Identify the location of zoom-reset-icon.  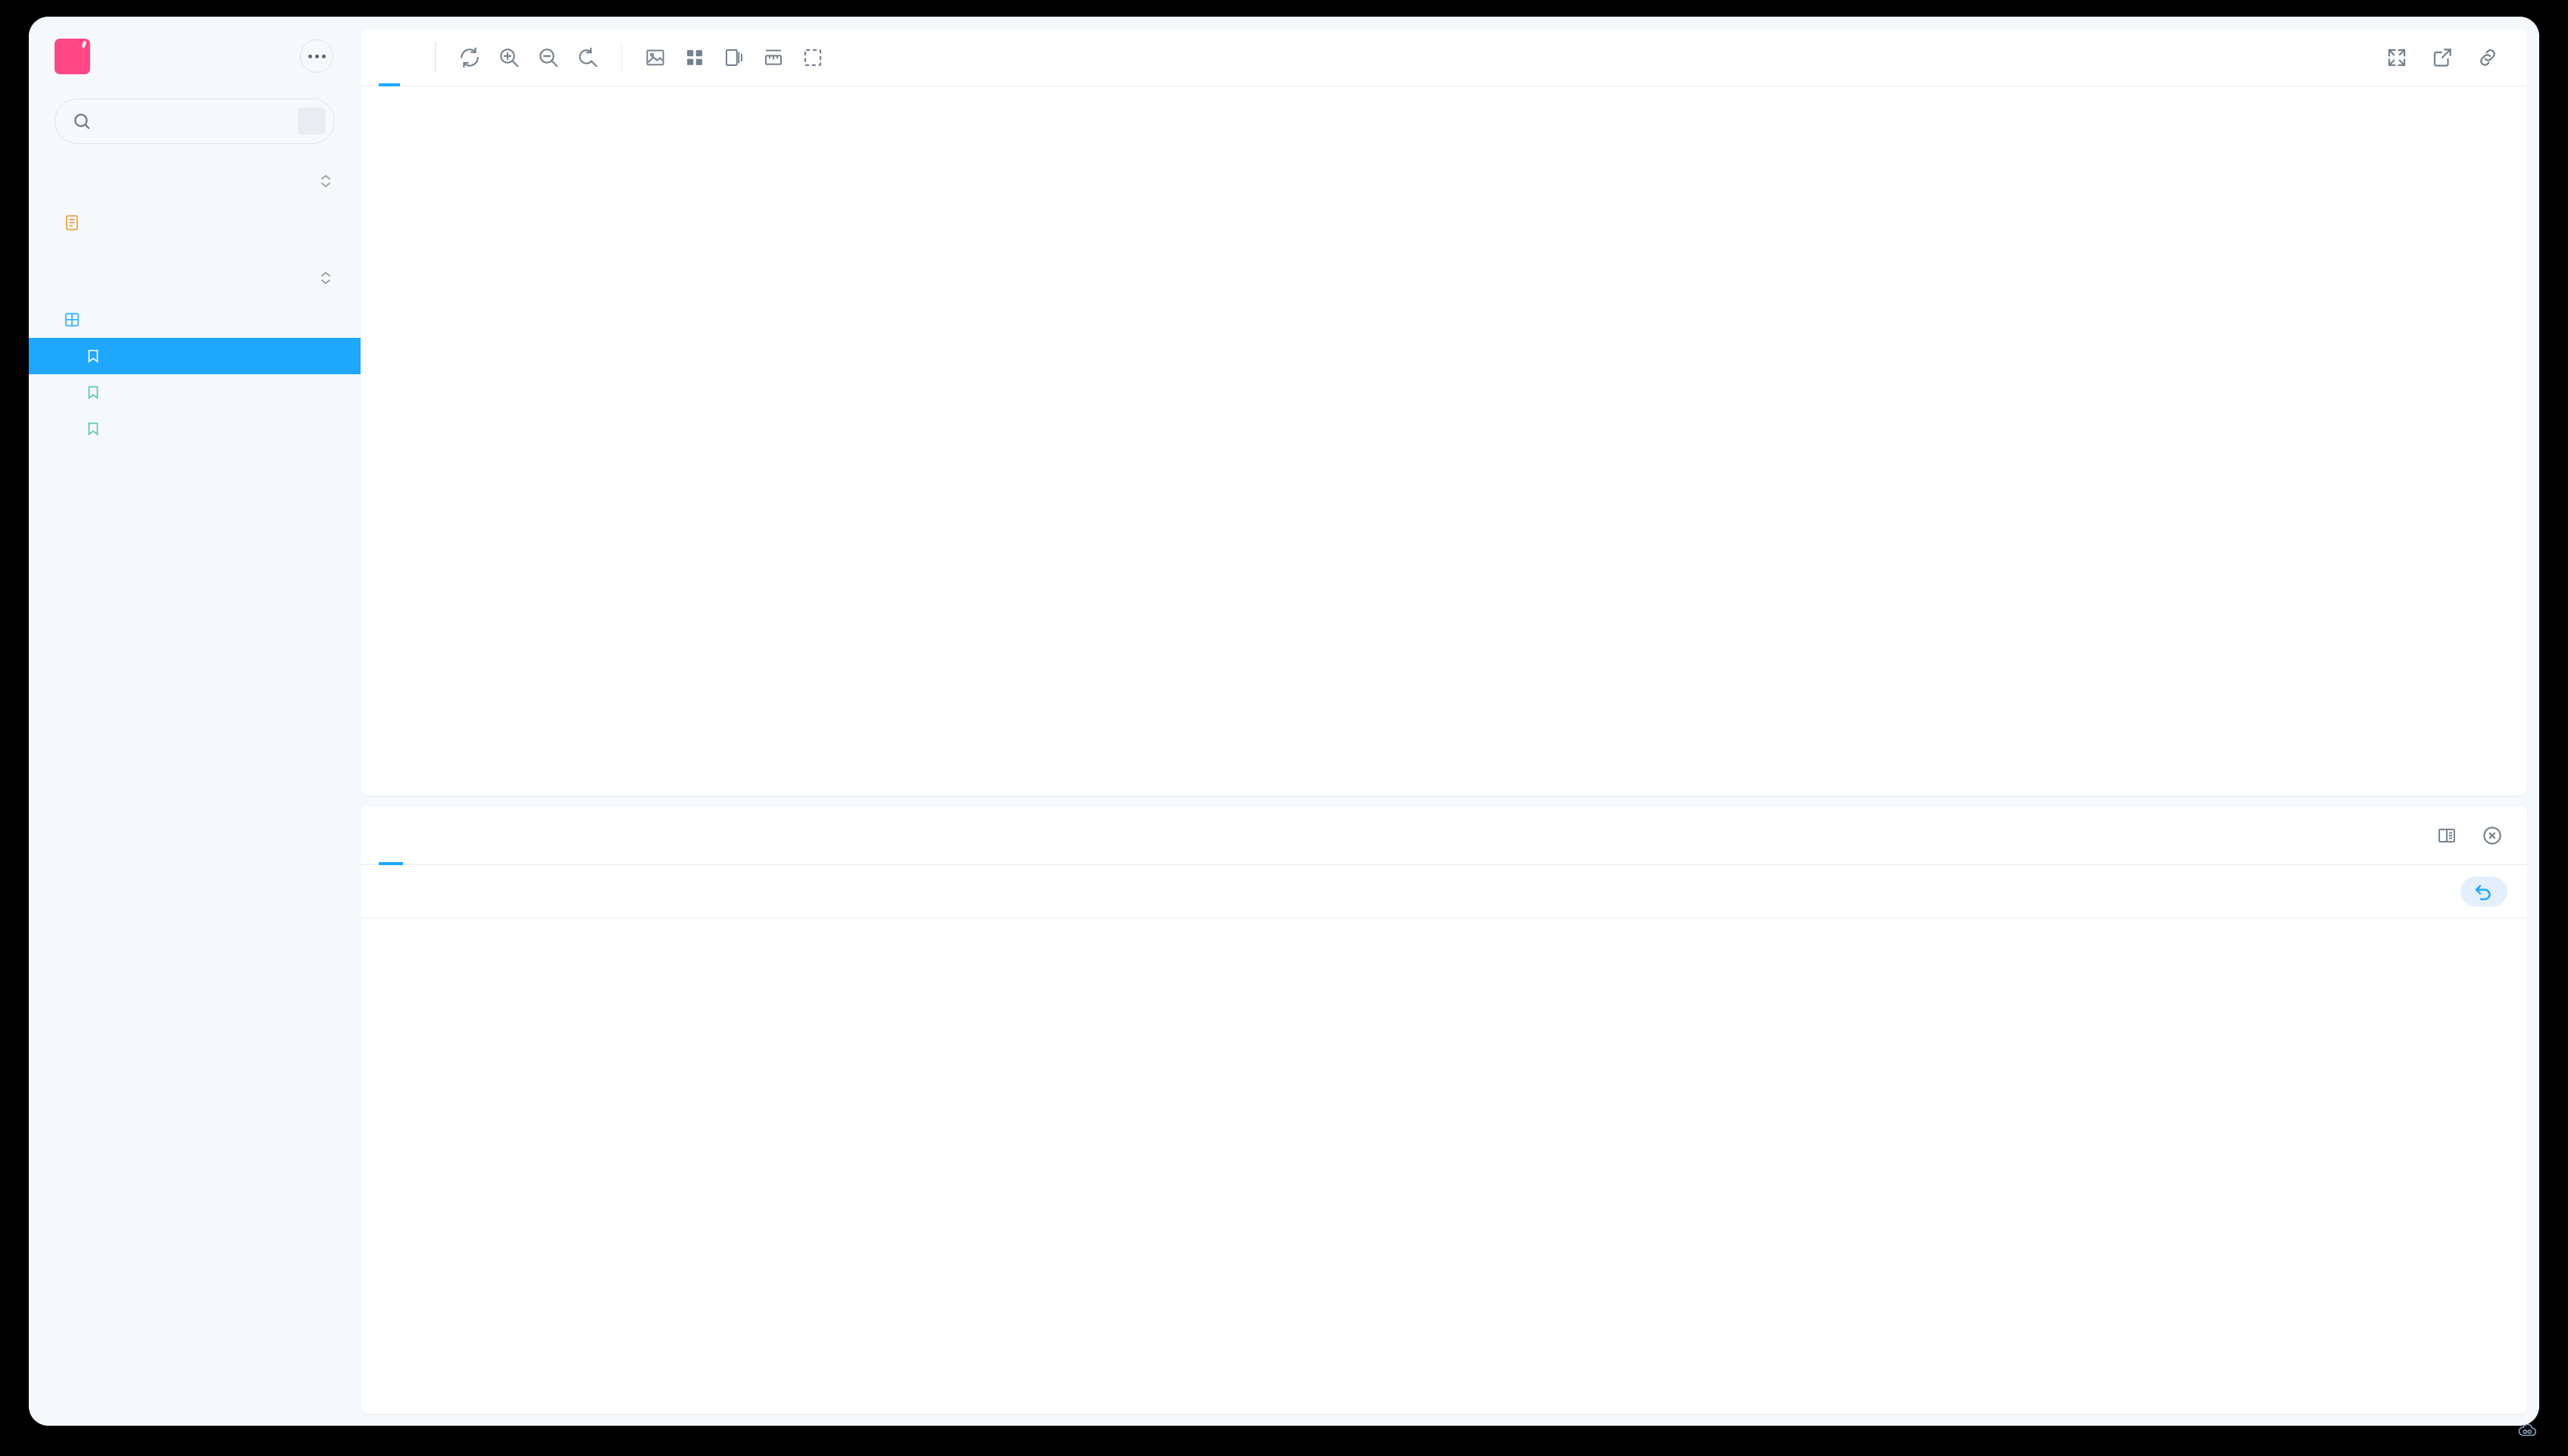
(588, 58).